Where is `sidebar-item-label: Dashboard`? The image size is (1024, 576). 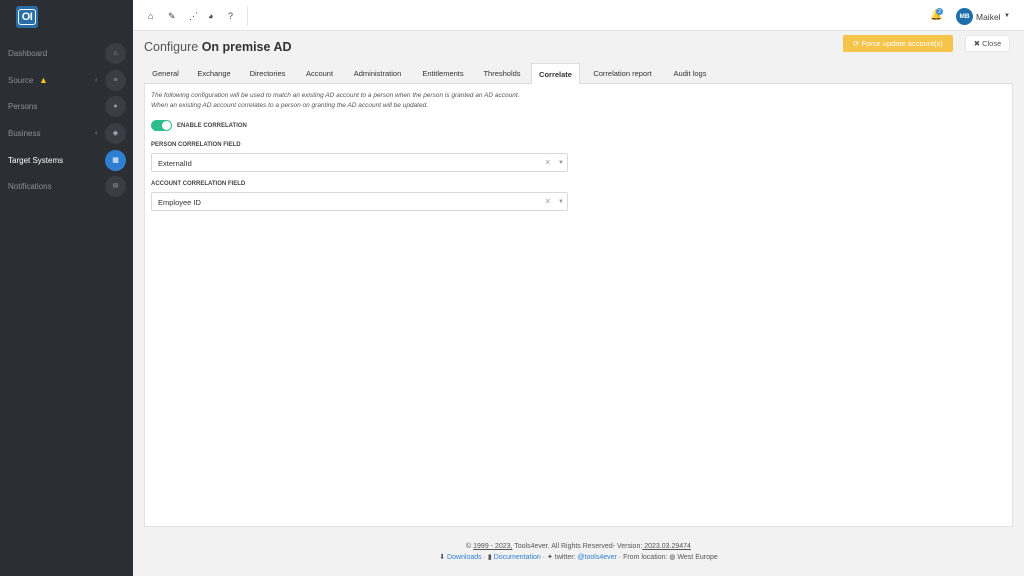 sidebar-item-label: Dashboard is located at coordinates (28, 53).